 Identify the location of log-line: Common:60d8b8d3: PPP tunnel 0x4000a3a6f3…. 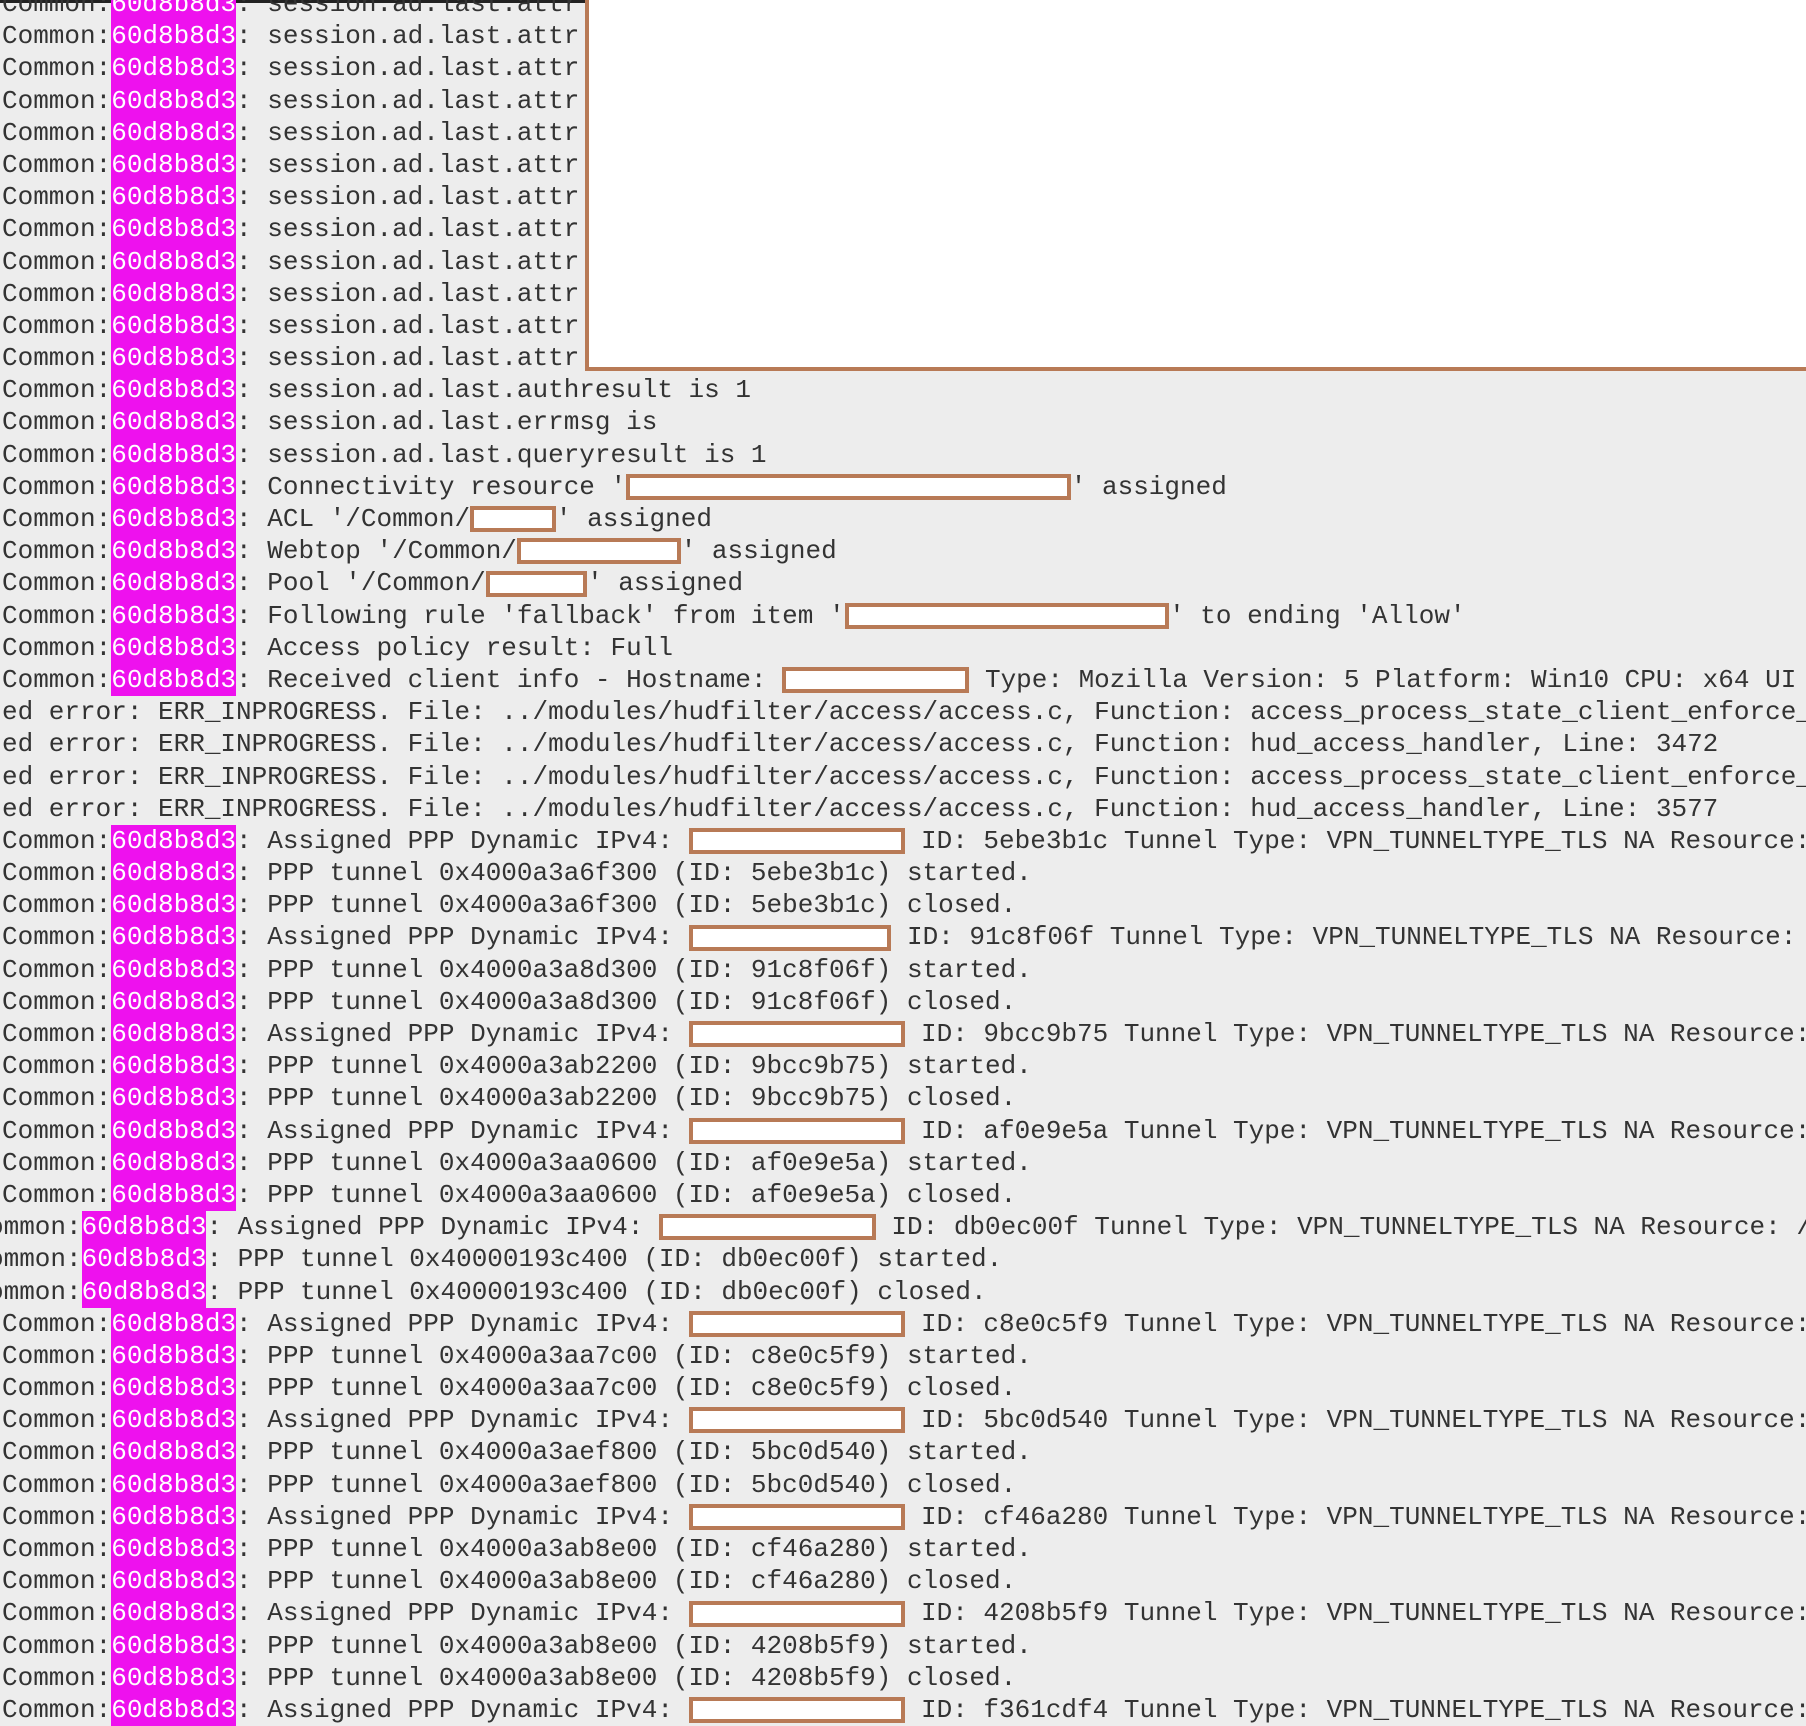
(904, 873).